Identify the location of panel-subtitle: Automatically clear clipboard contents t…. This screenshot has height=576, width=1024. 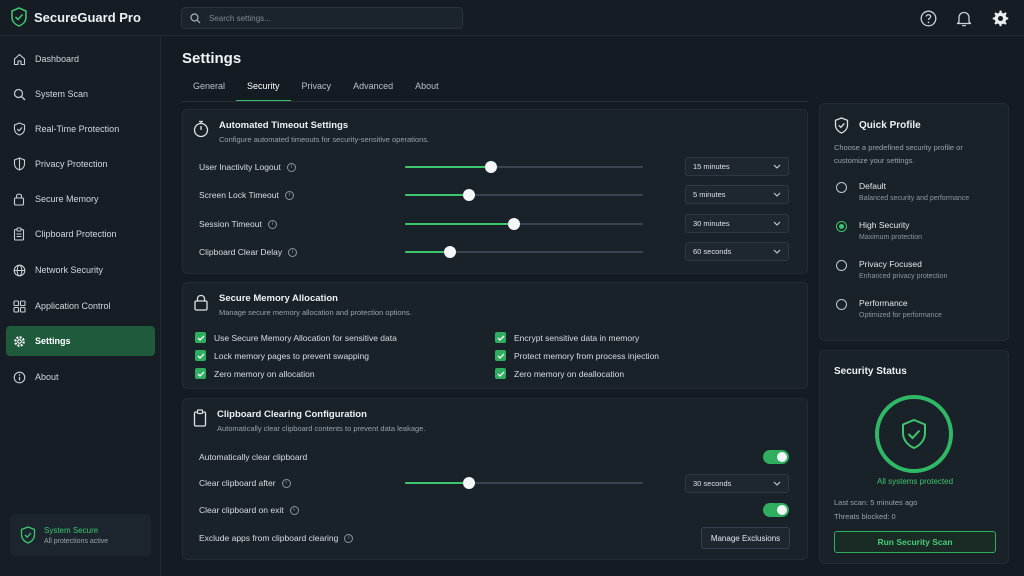
(321, 428).